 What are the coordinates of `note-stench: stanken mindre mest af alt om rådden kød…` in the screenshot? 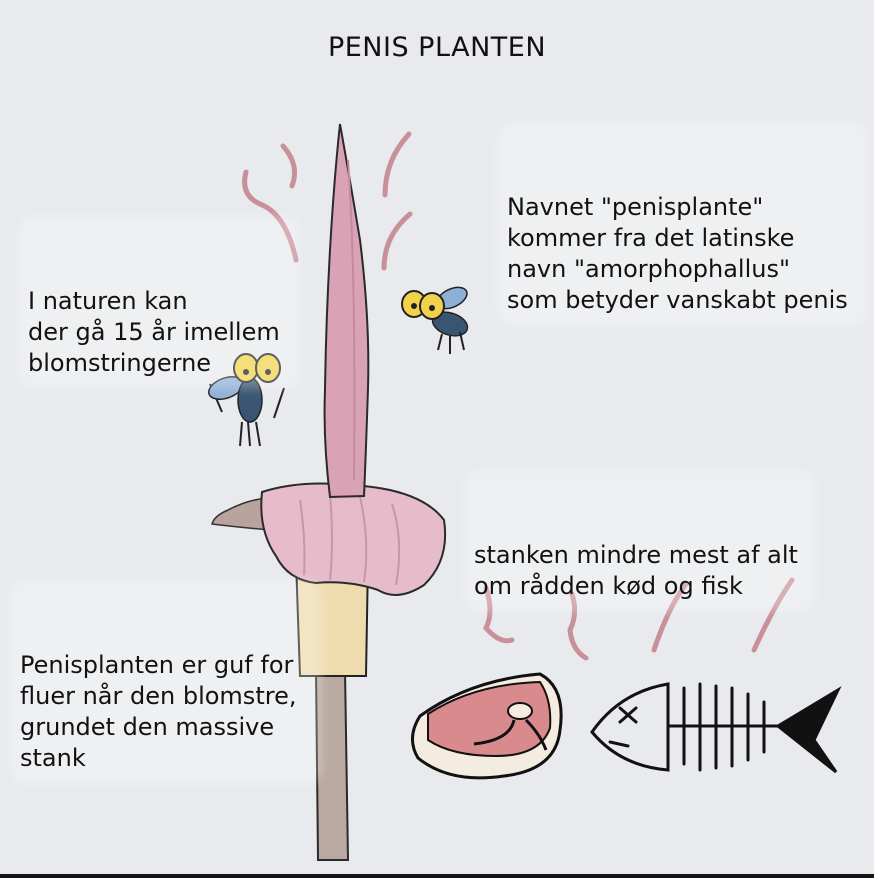 It's located at (640, 541).